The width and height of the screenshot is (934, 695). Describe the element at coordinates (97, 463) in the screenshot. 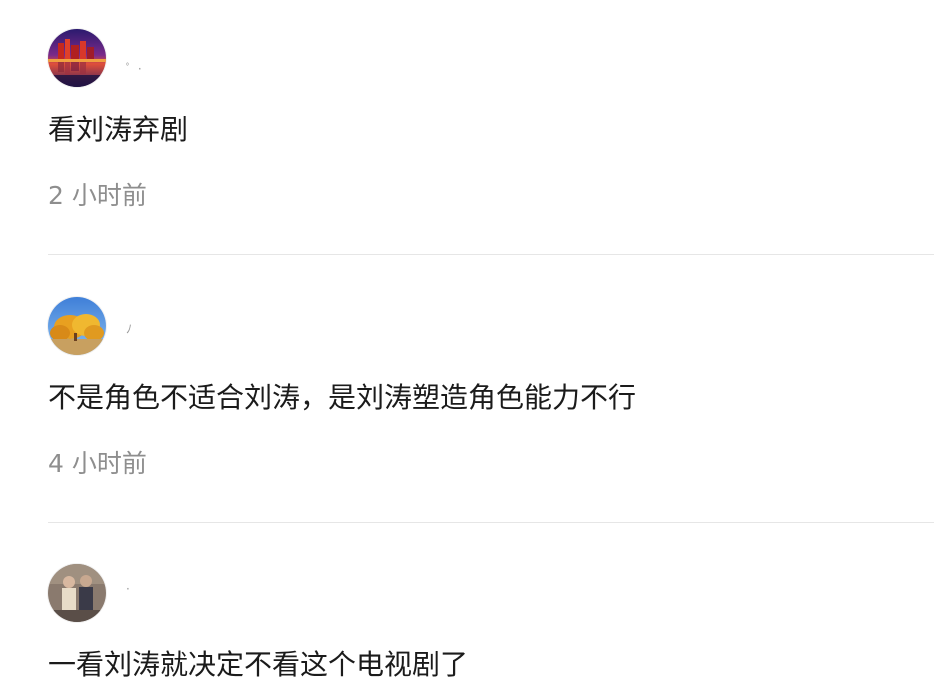

I see `comment-timestamp: 4 小时前` at that location.